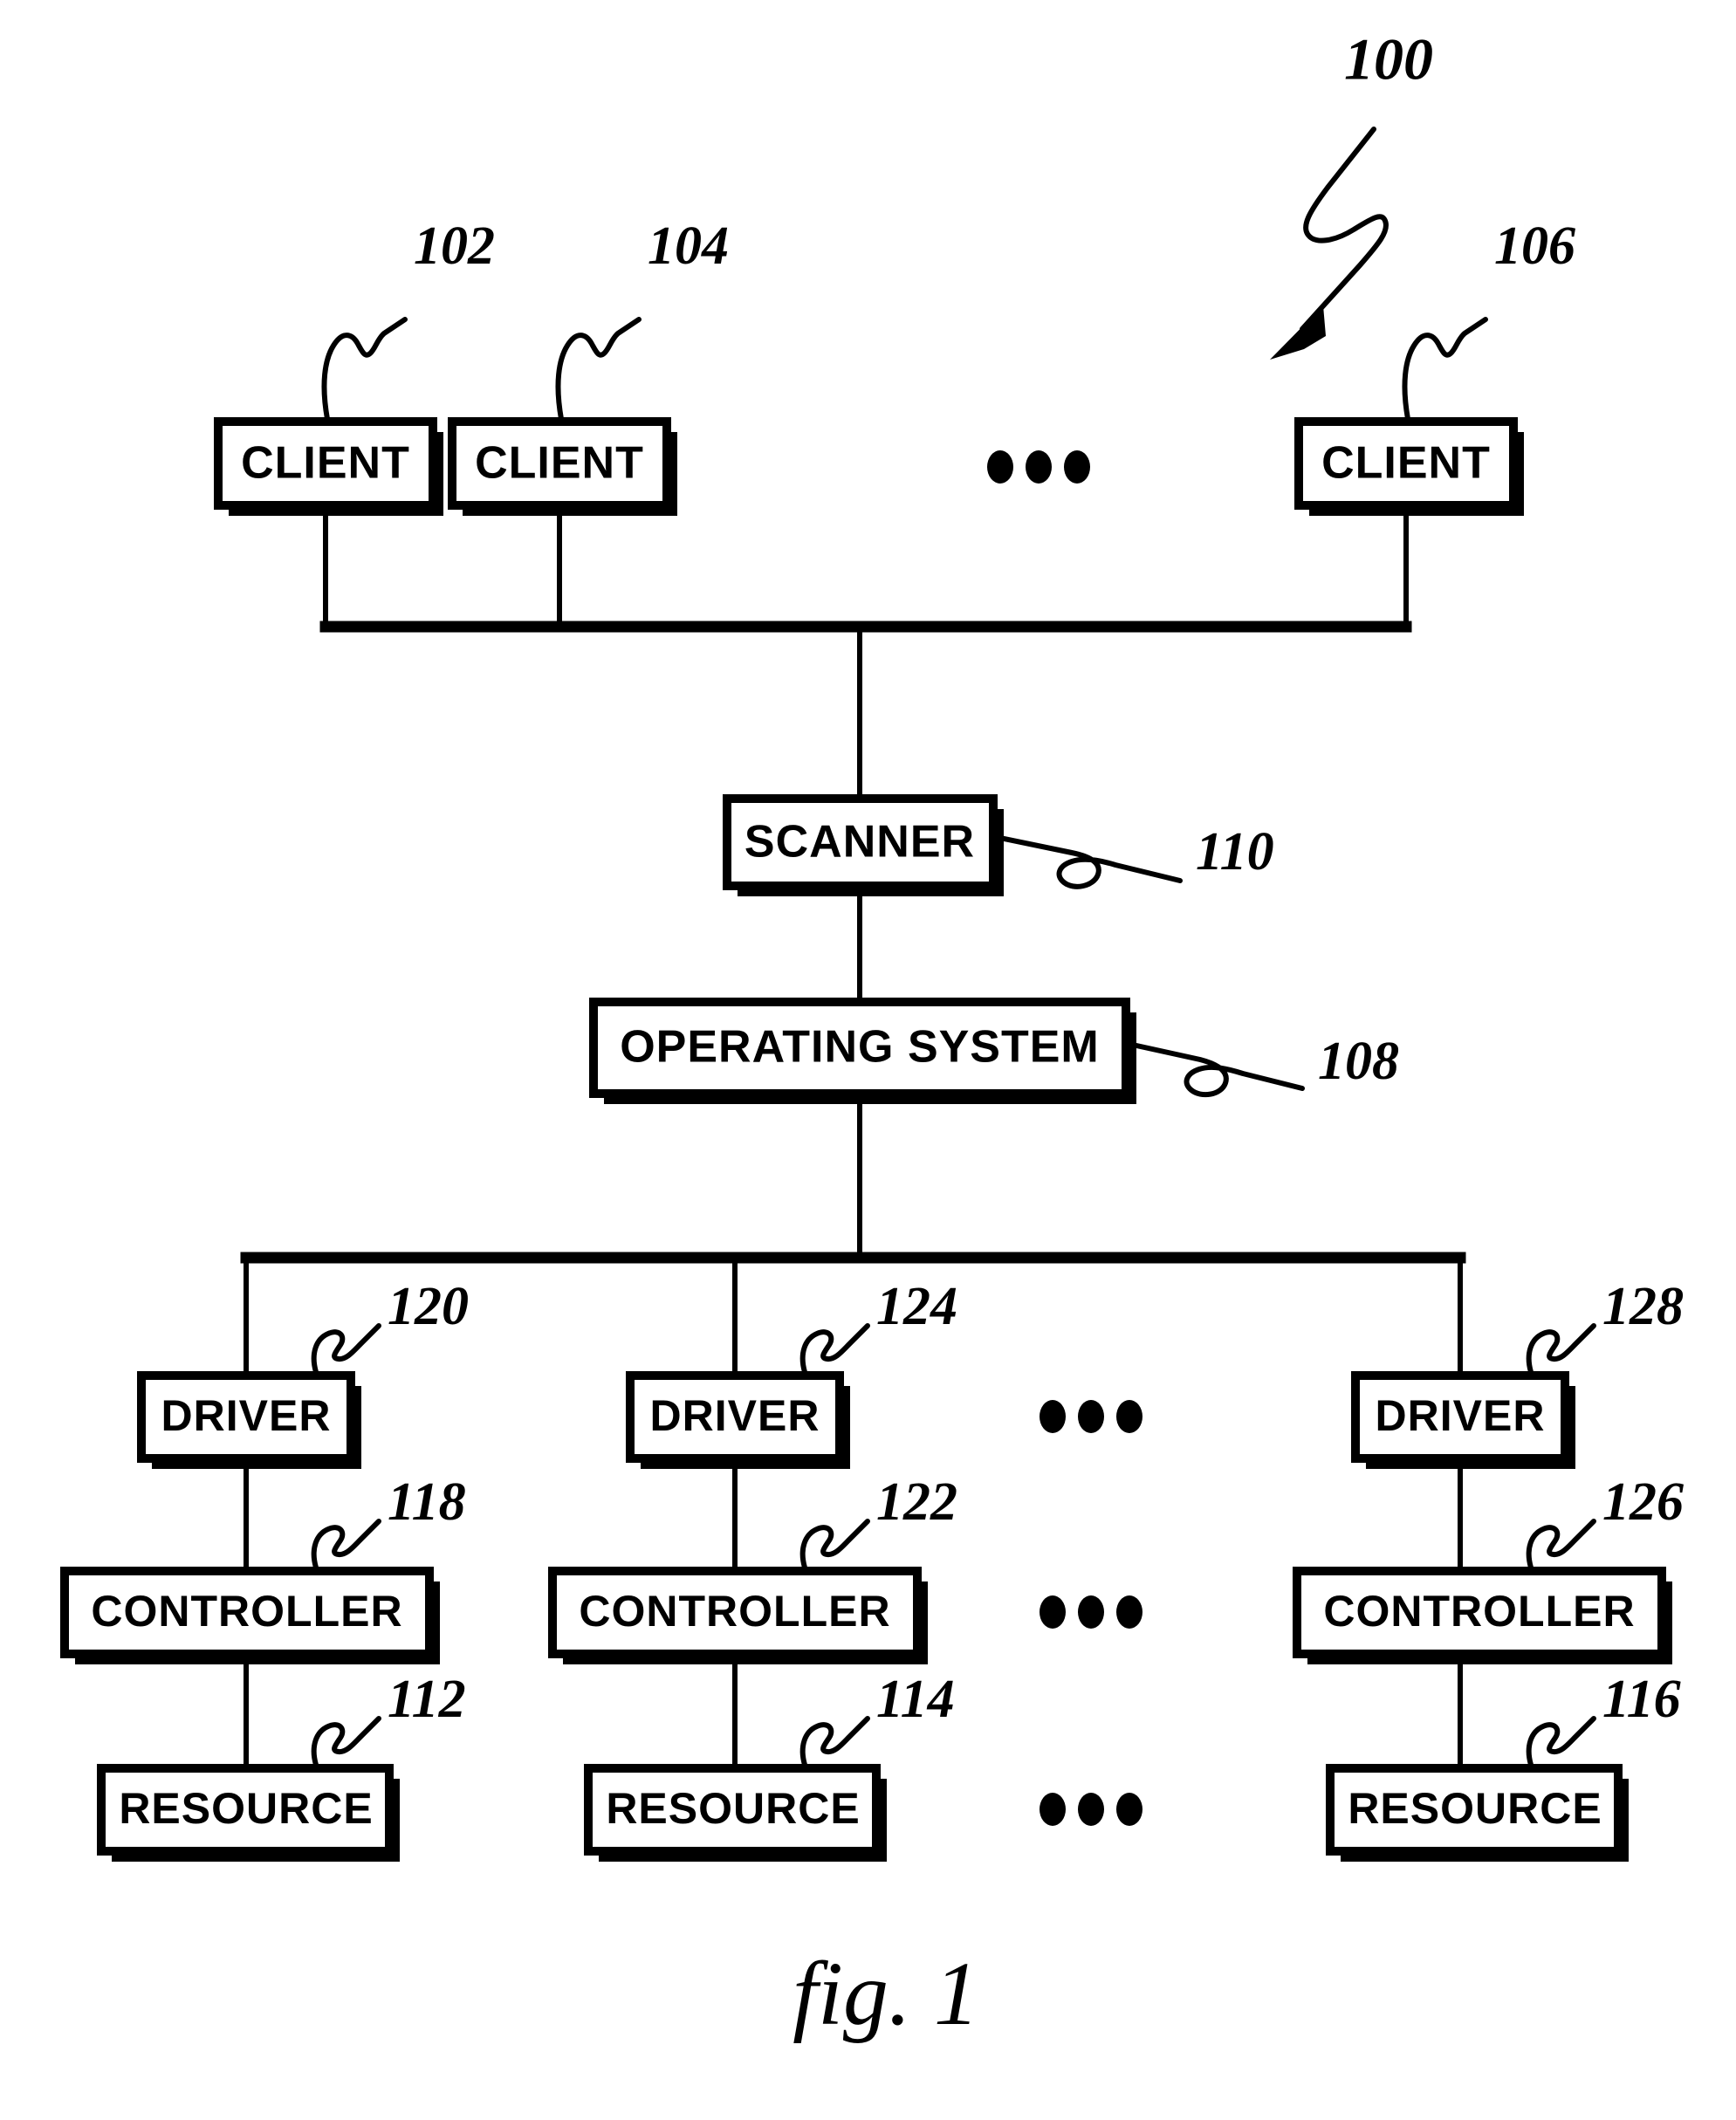  Describe the element at coordinates (688, 246) in the screenshot. I see `ref-label-104: 104` at that location.